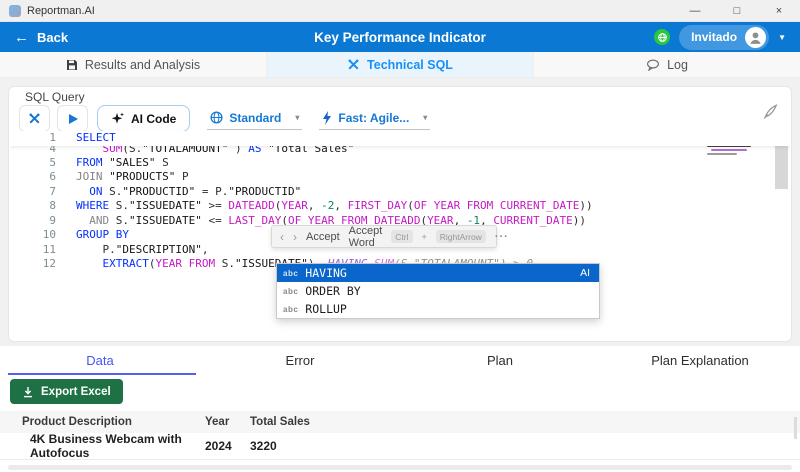  What do you see at coordinates (782, 37) in the screenshot?
I see `user-caret-icon: ▼` at bounding box center [782, 37].